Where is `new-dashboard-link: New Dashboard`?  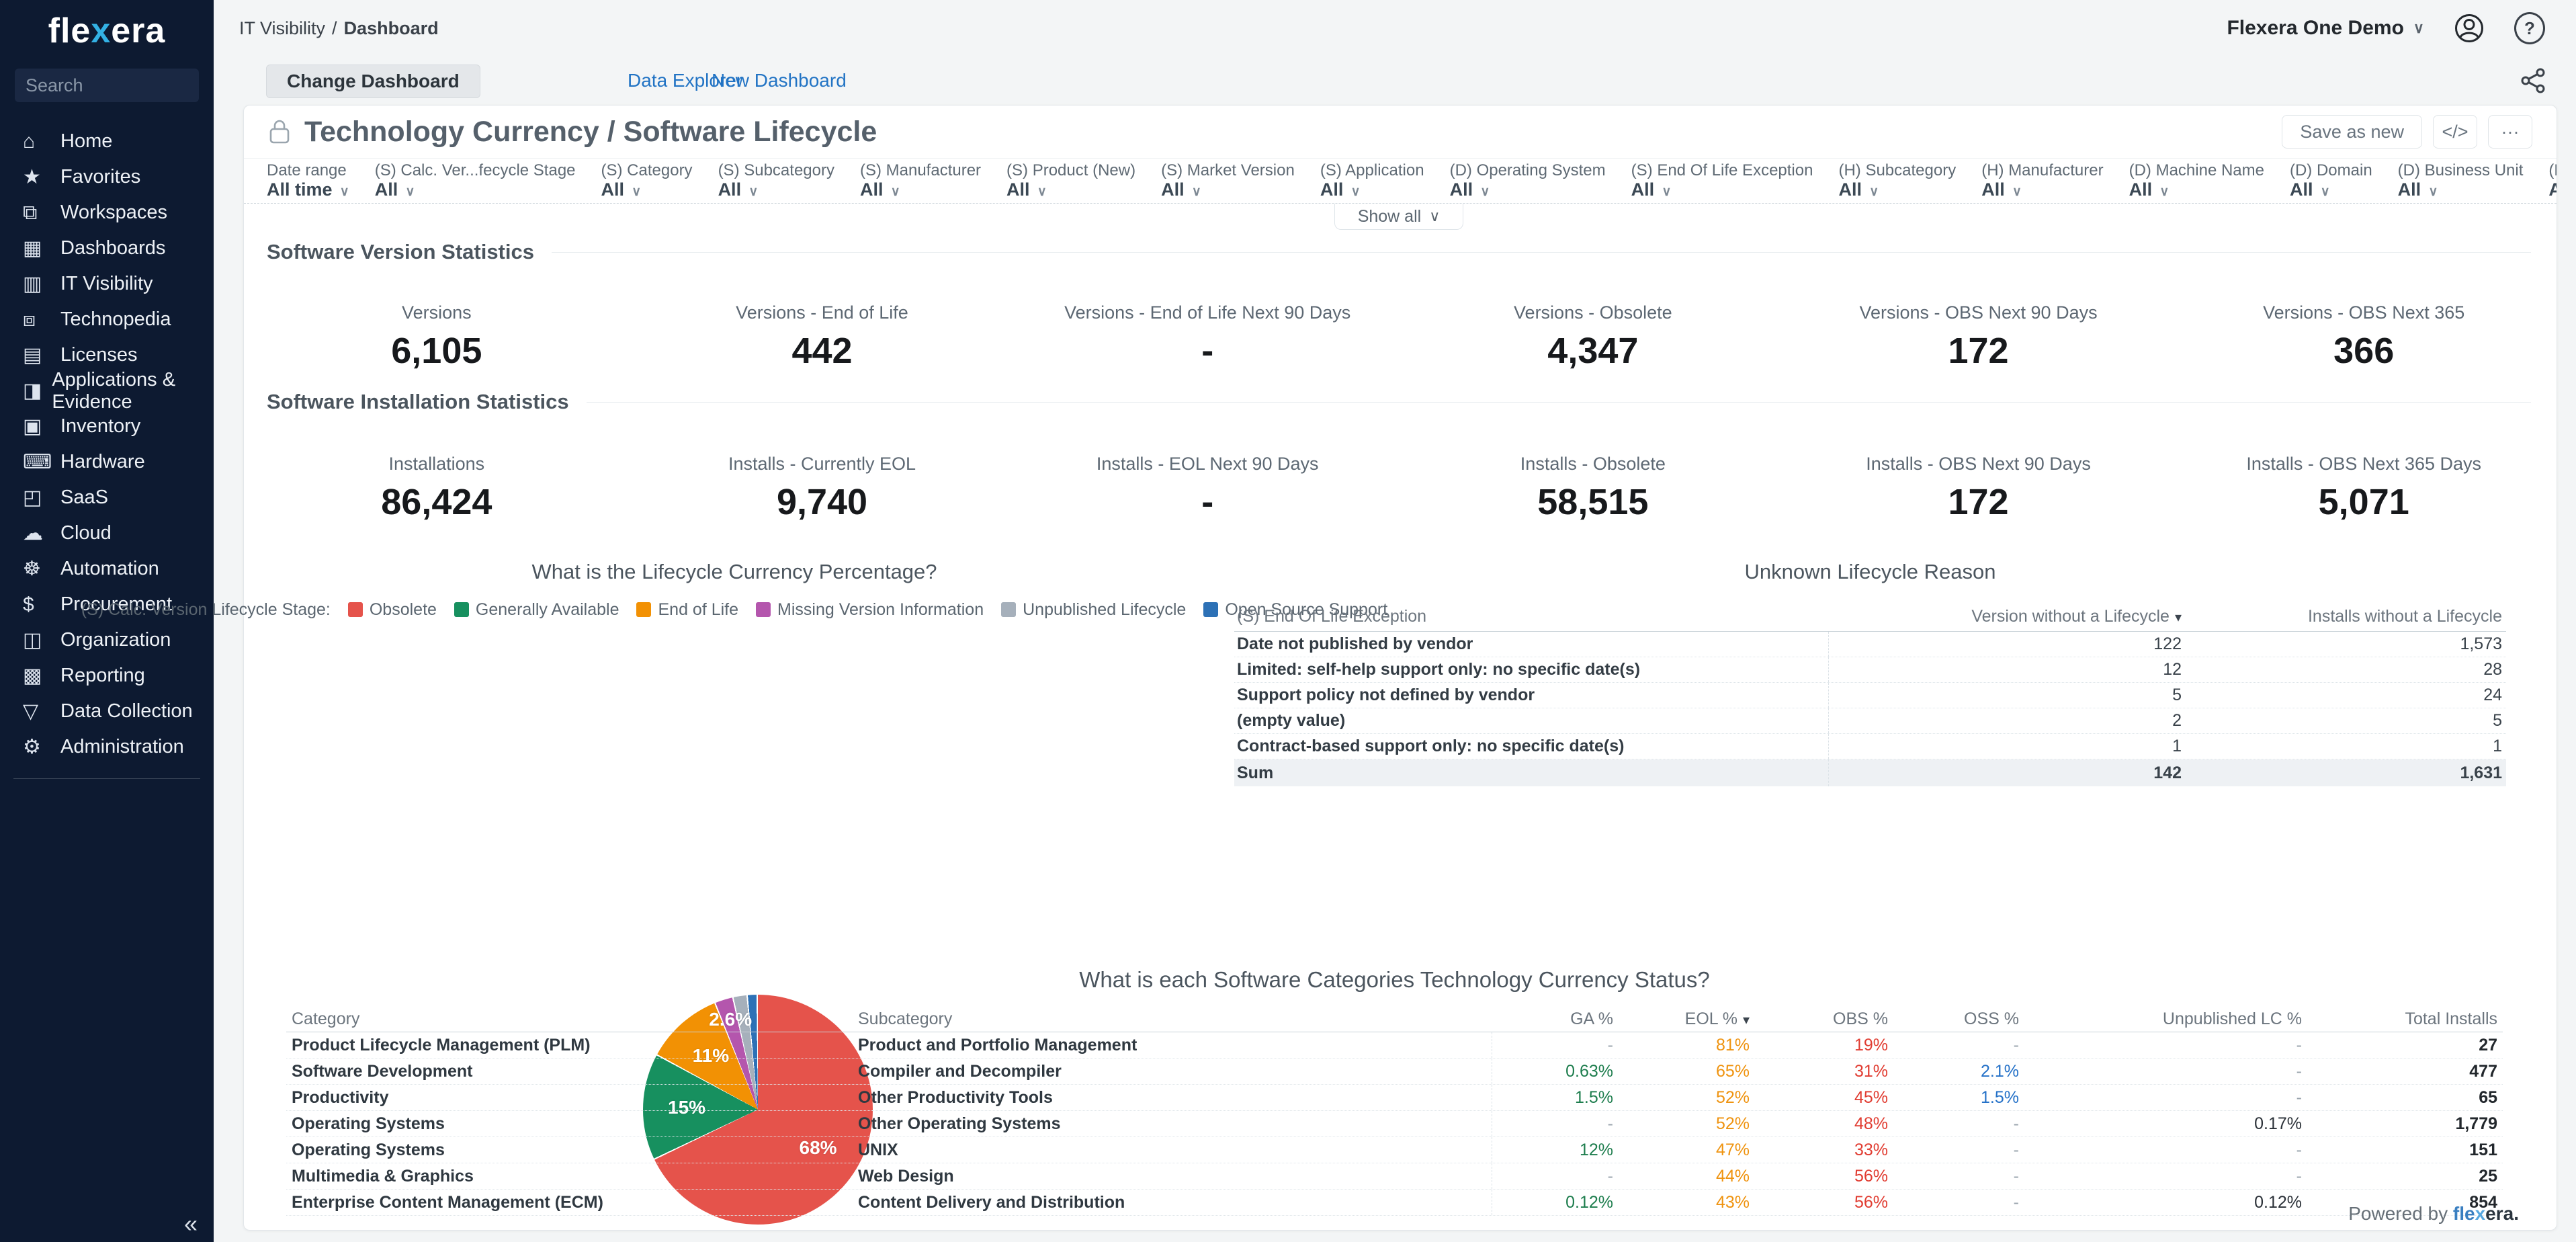
new-dashboard-link: New Dashboard is located at coordinates (779, 81).